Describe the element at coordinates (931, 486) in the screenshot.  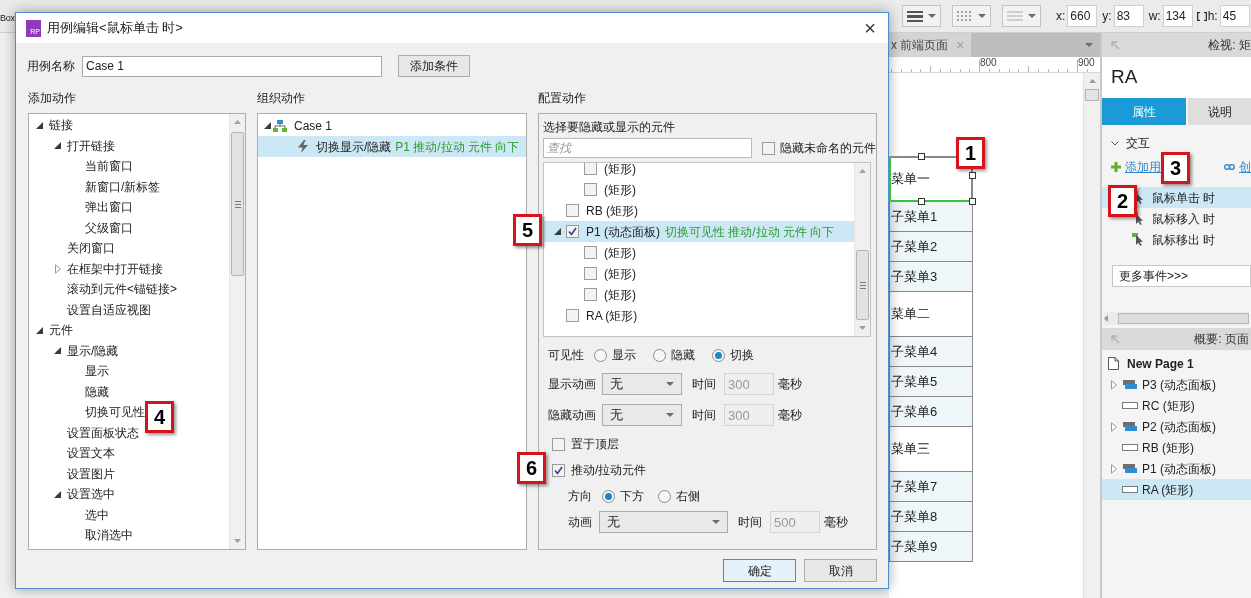
I see `submenu-item: 子菜单7` at that location.